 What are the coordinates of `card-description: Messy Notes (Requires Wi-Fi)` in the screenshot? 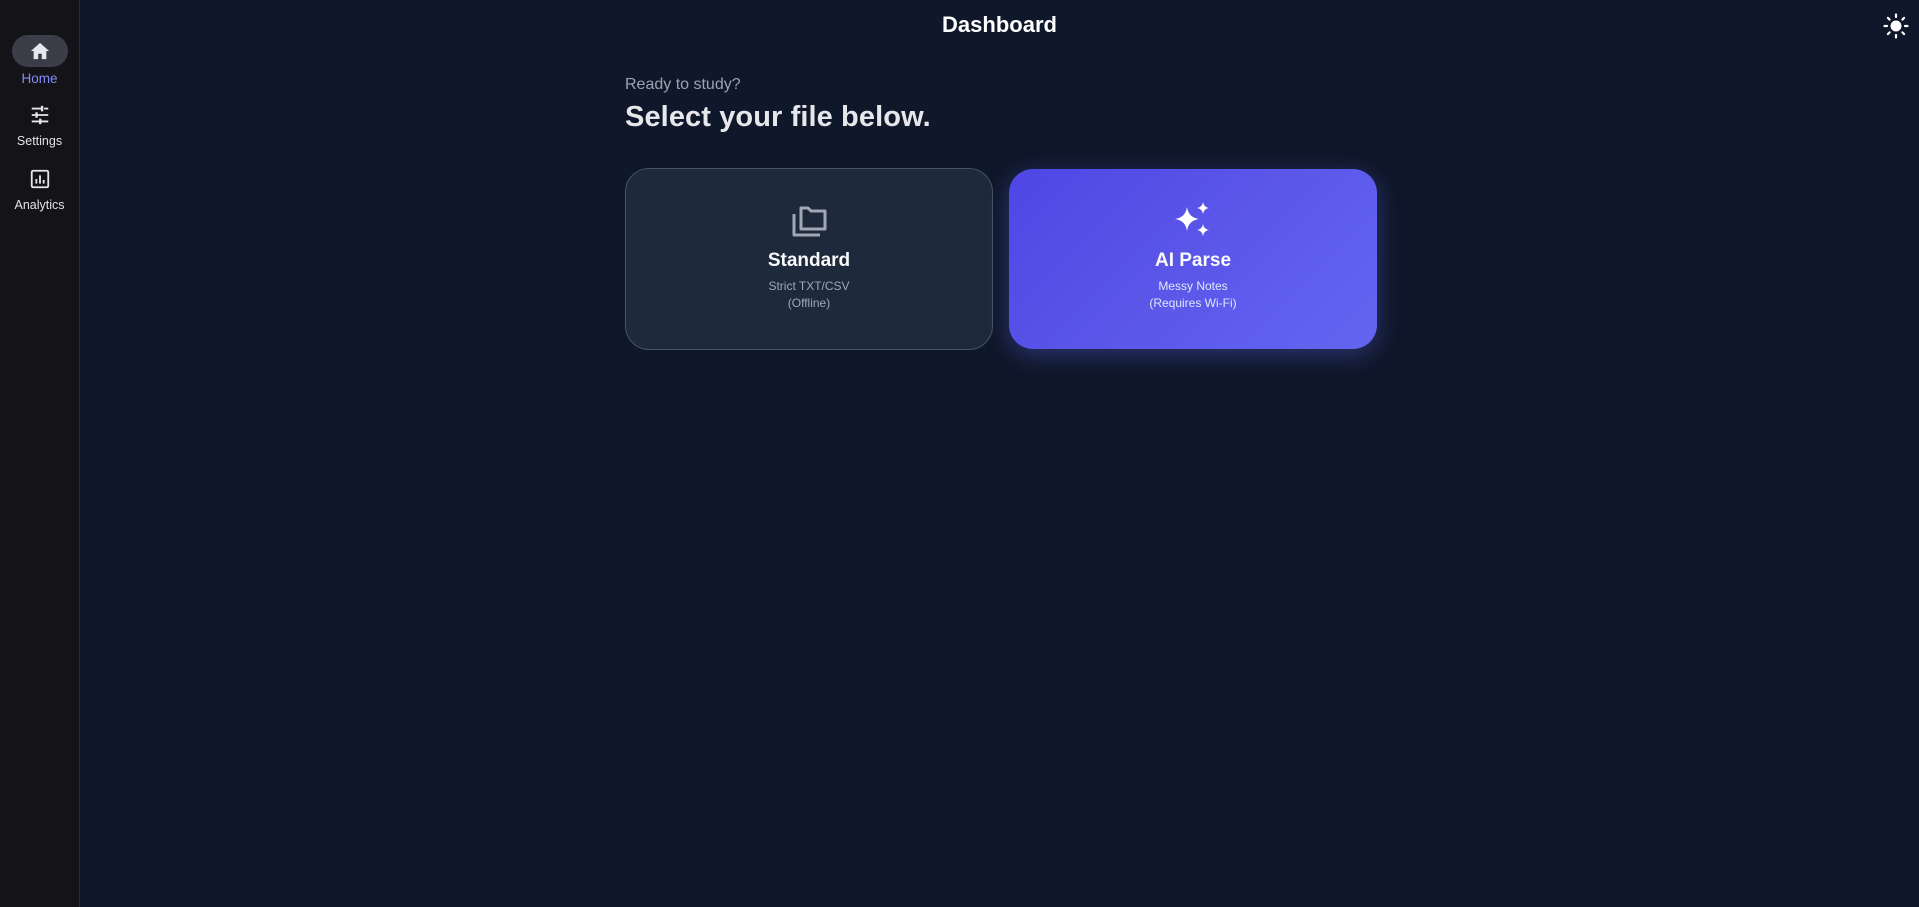 It's located at (1192, 295).